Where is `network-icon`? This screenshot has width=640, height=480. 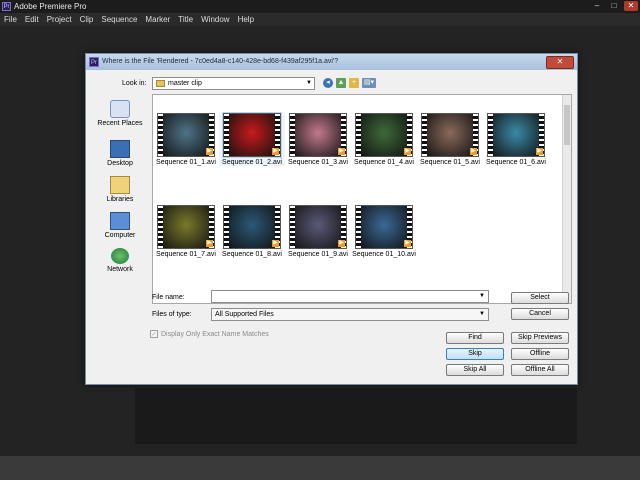
network-icon is located at coordinates (120, 256).